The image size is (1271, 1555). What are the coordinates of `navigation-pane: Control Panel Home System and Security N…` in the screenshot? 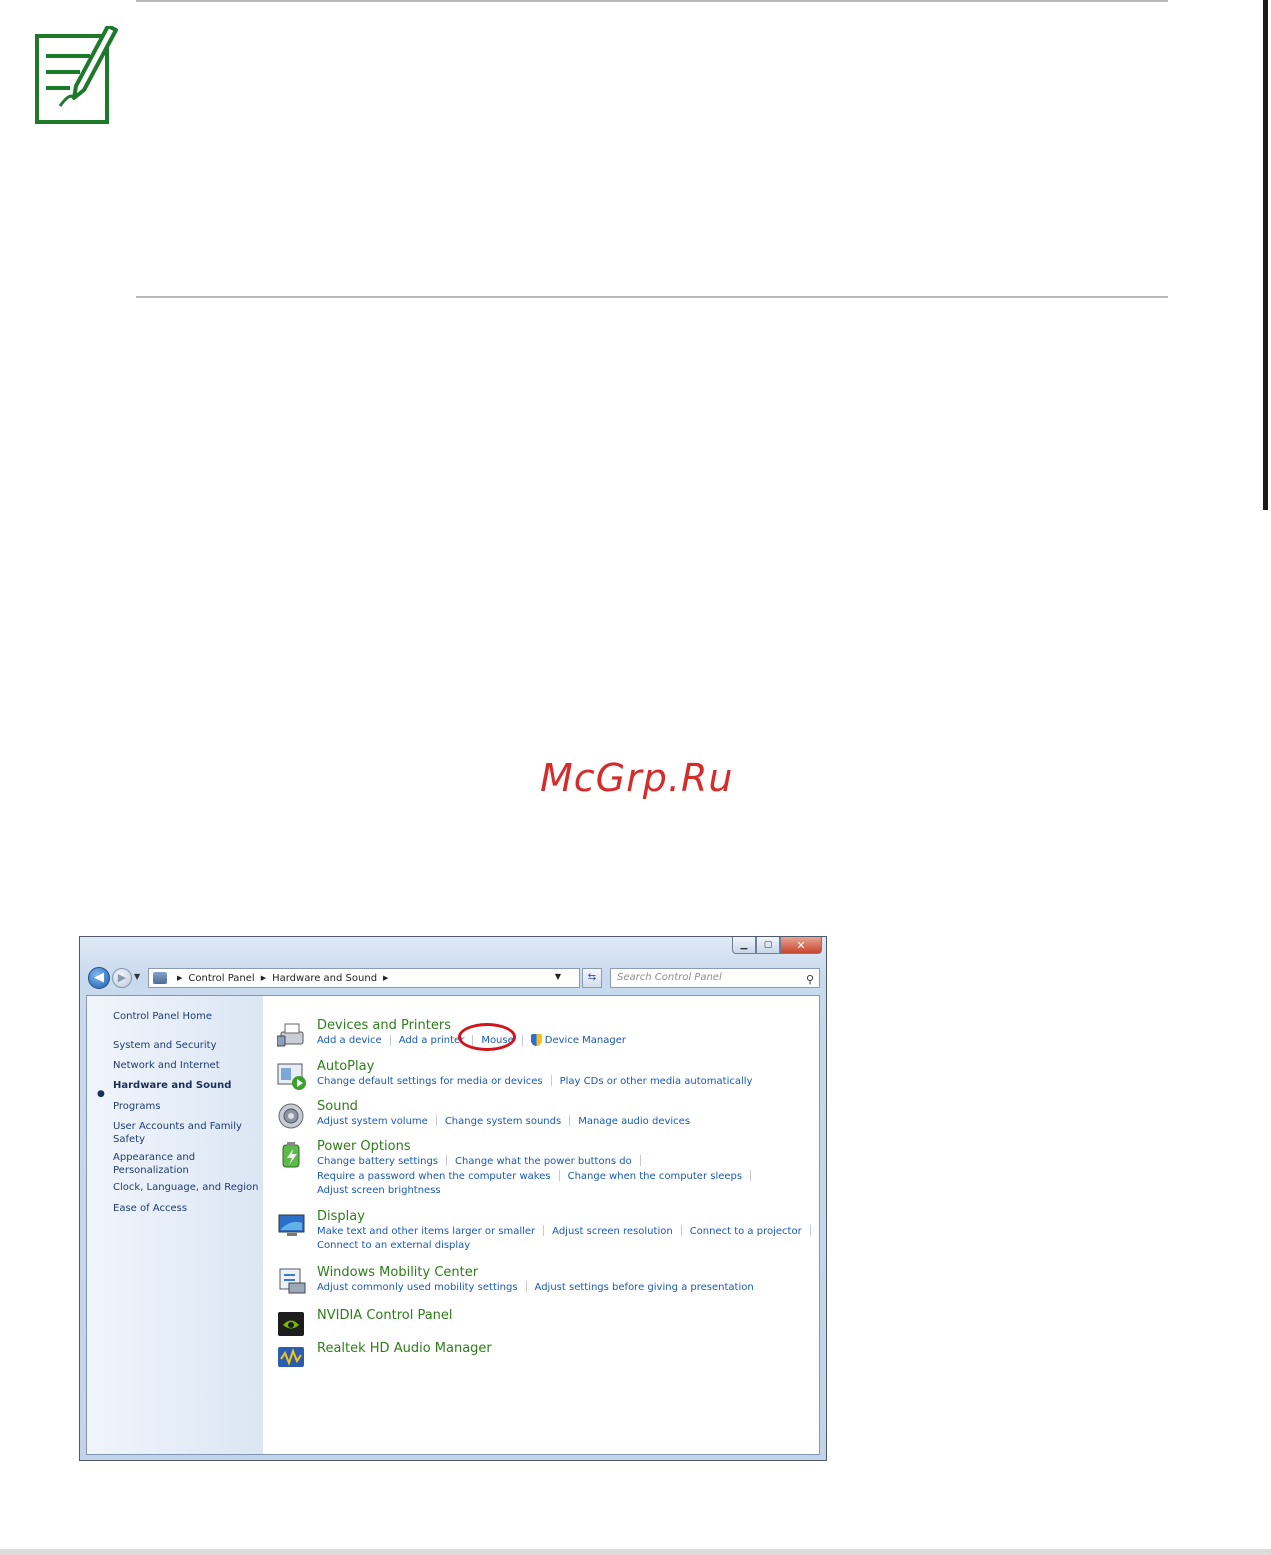 It's located at (175, 1225).